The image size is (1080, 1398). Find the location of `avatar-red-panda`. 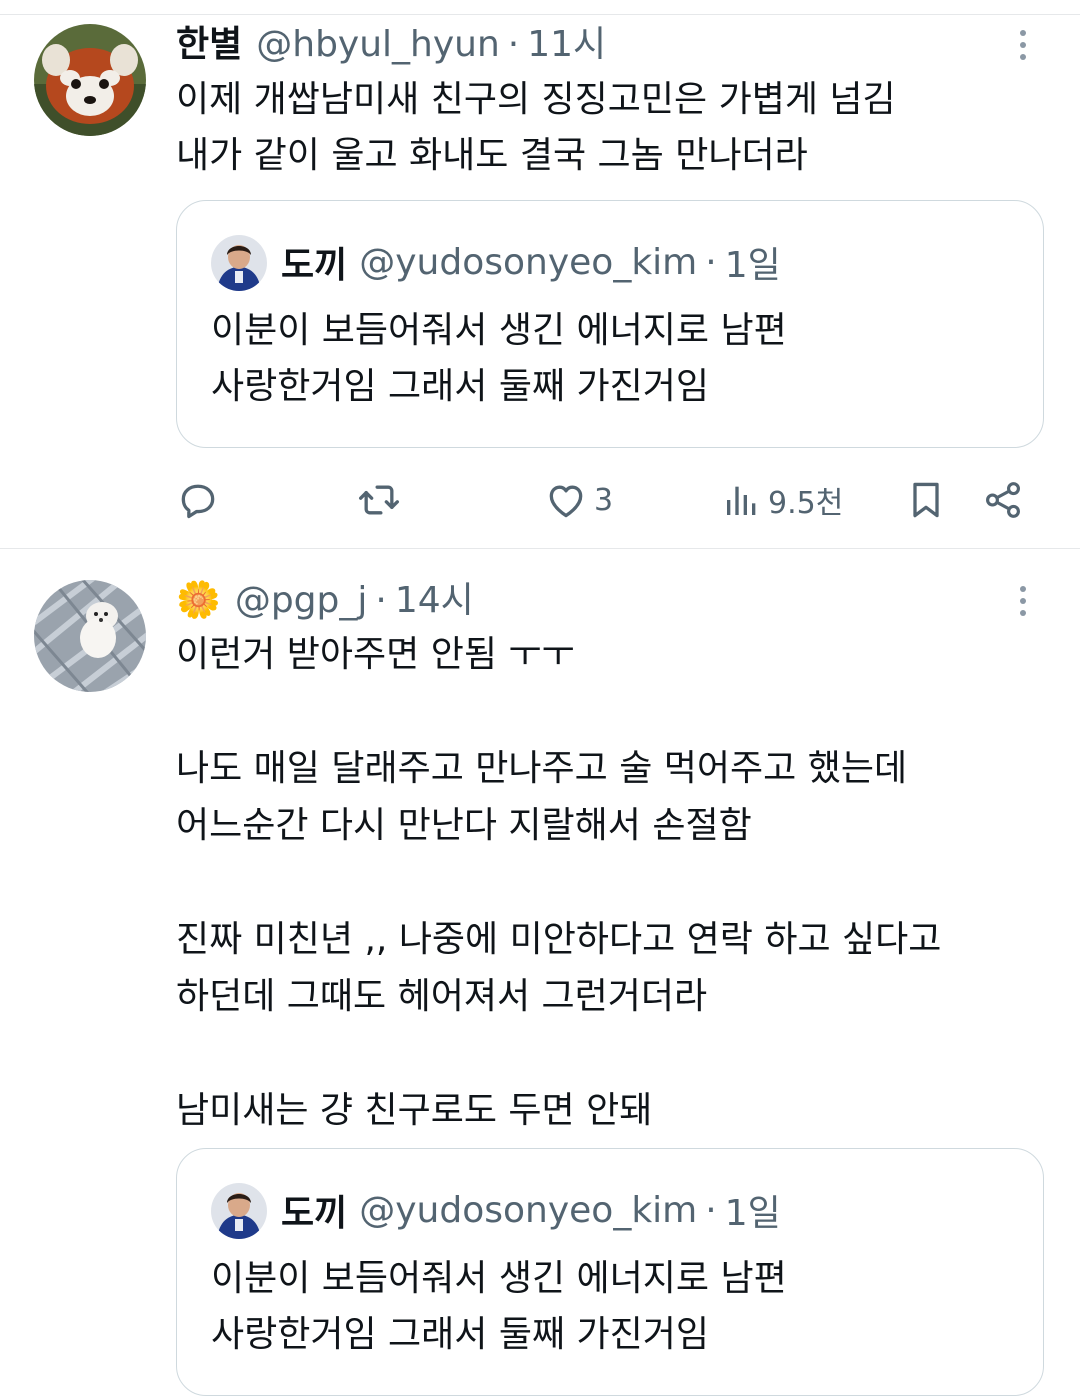

avatar-red-panda is located at coordinates (90, 80).